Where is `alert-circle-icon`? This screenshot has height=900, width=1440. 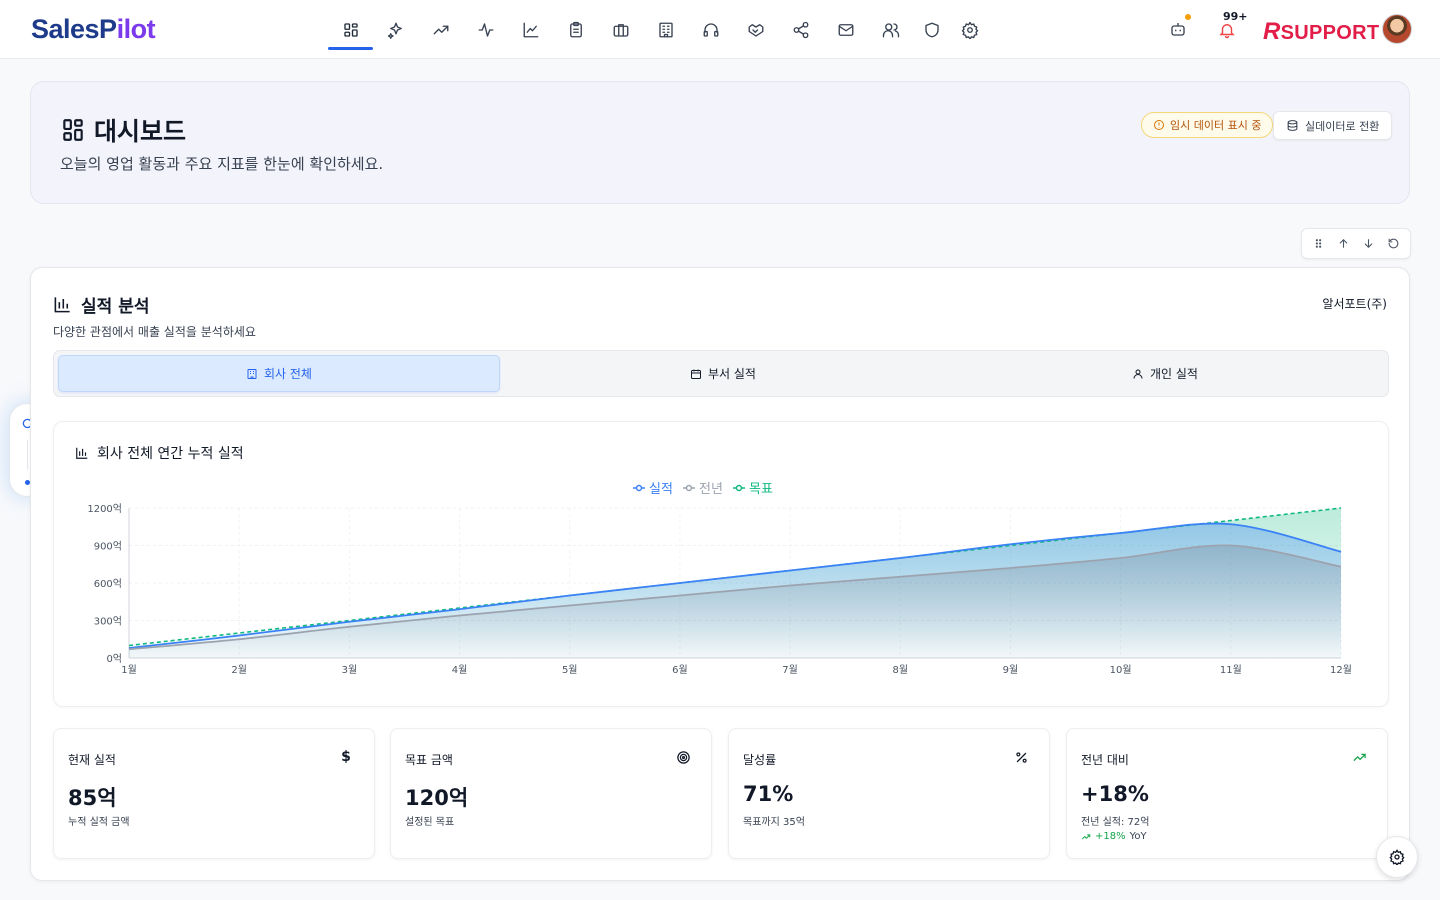
alert-circle-icon is located at coordinates (1159, 125).